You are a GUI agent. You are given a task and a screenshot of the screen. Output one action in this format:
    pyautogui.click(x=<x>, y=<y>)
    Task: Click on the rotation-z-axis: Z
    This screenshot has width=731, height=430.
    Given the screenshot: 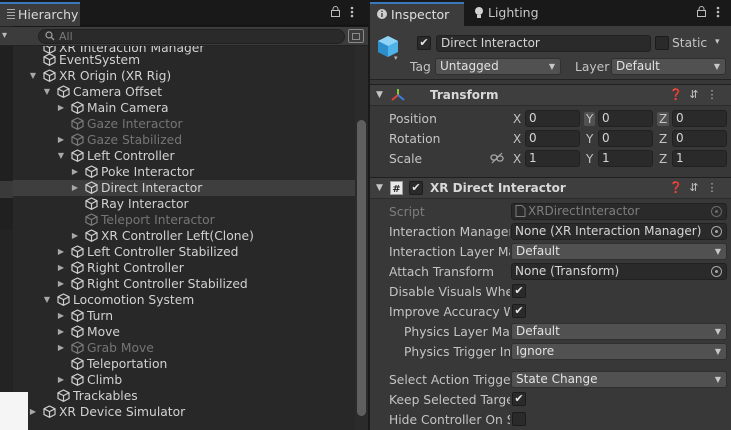 What is the action you would take?
    pyautogui.click(x=663, y=139)
    